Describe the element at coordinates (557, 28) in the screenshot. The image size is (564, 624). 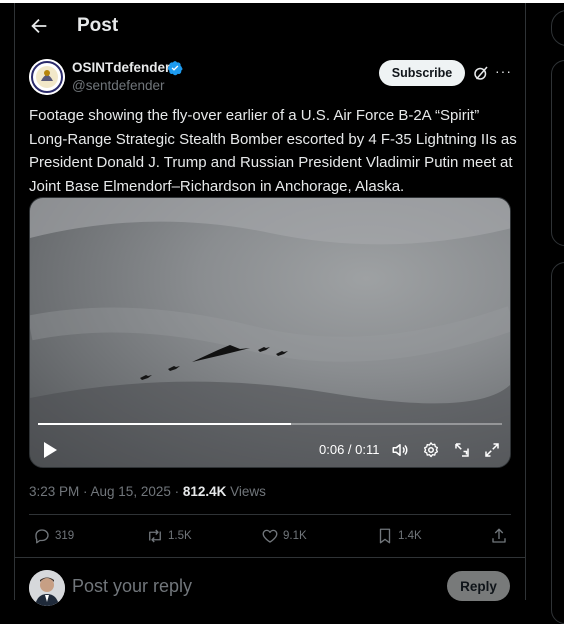
I see `sidebar-search-card` at that location.